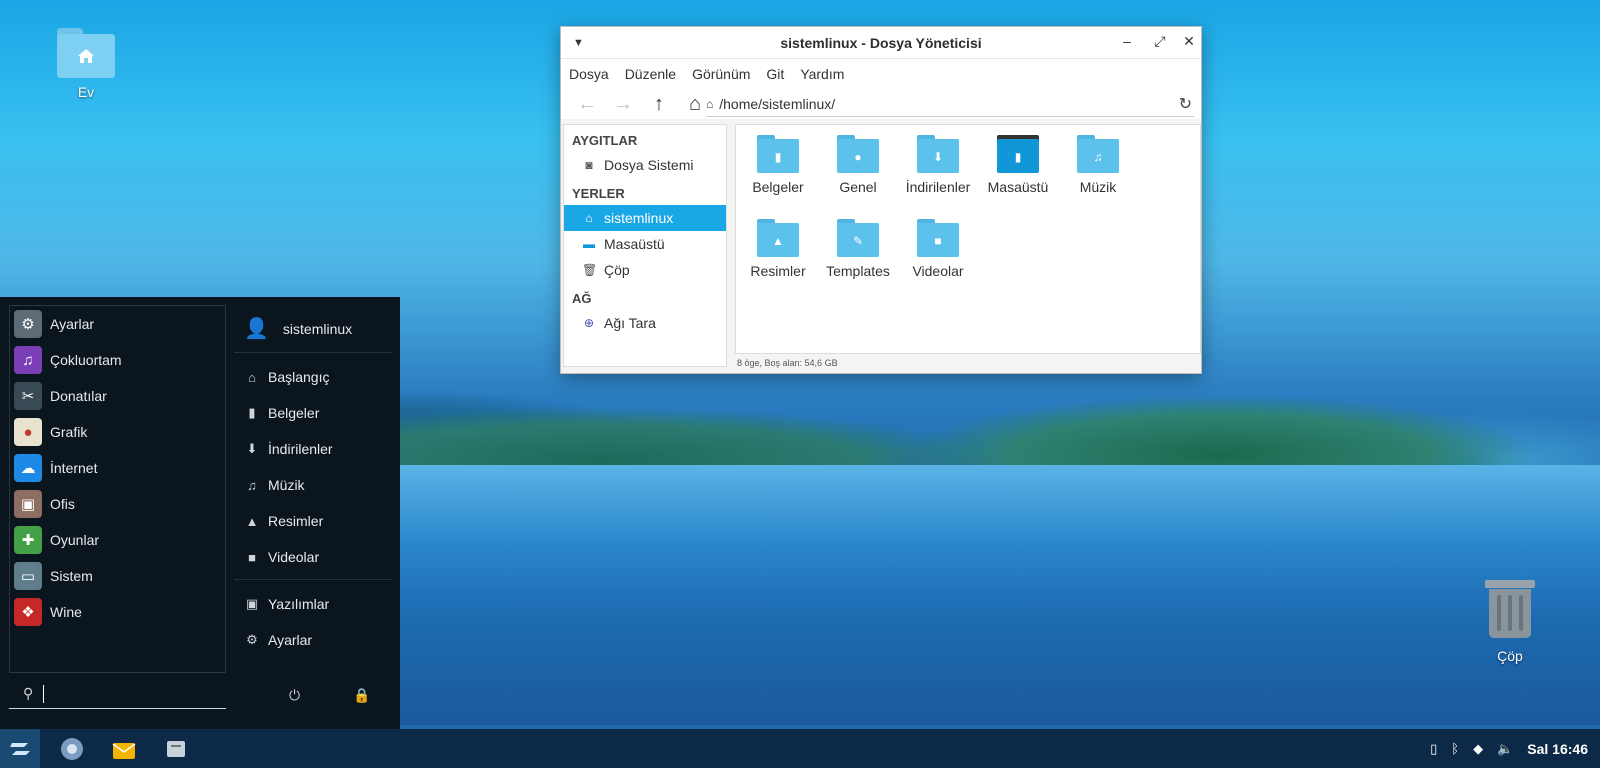 This screenshot has width=1600, height=768. I want to click on gamepad-icon: ✚, so click(28, 540).